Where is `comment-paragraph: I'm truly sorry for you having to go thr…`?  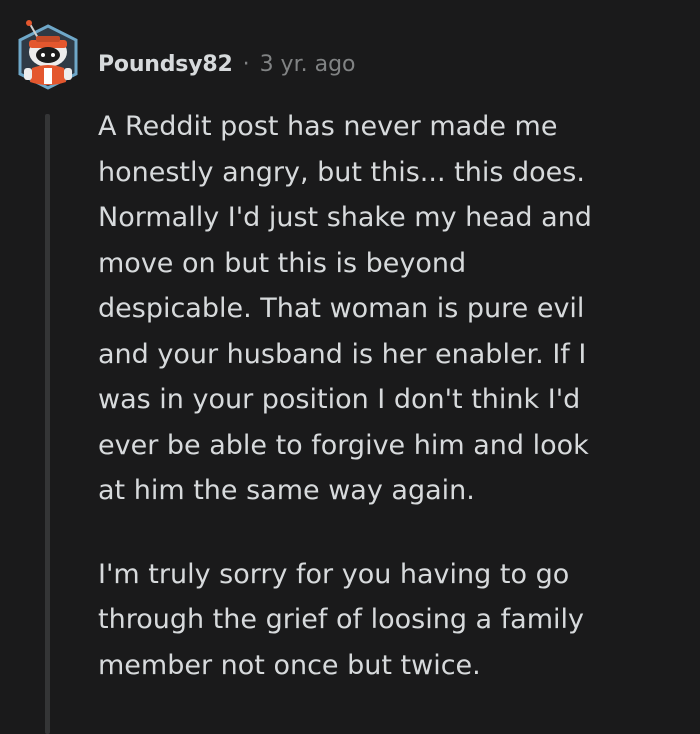
comment-paragraph: I'm truly sorry for you having to go thr… is located at coordinates (341, 619).